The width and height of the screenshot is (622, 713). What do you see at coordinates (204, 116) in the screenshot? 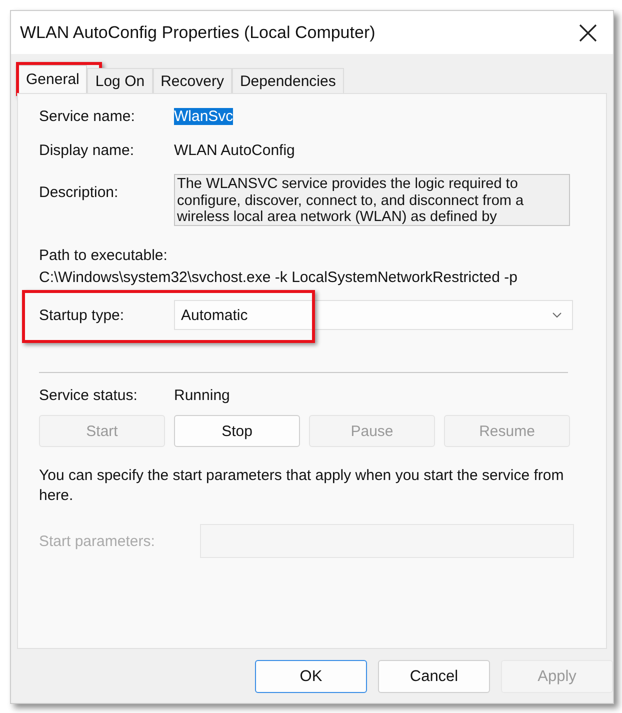
I see `service-name-value: WlanSvc` at bounding box center [204, 116].